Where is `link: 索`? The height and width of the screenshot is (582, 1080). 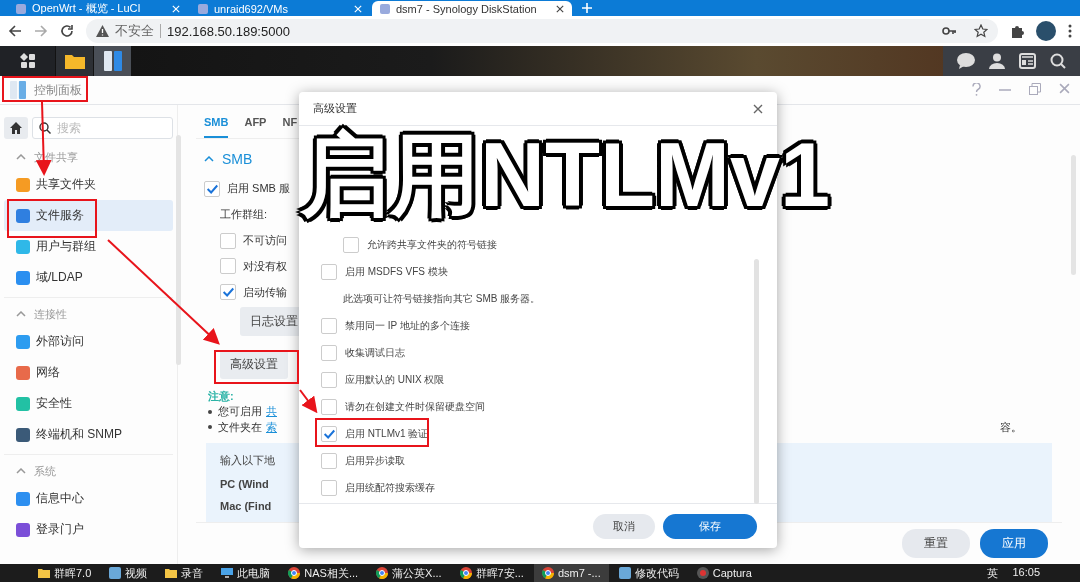
link: 索 is located at coordinates (271, 427).